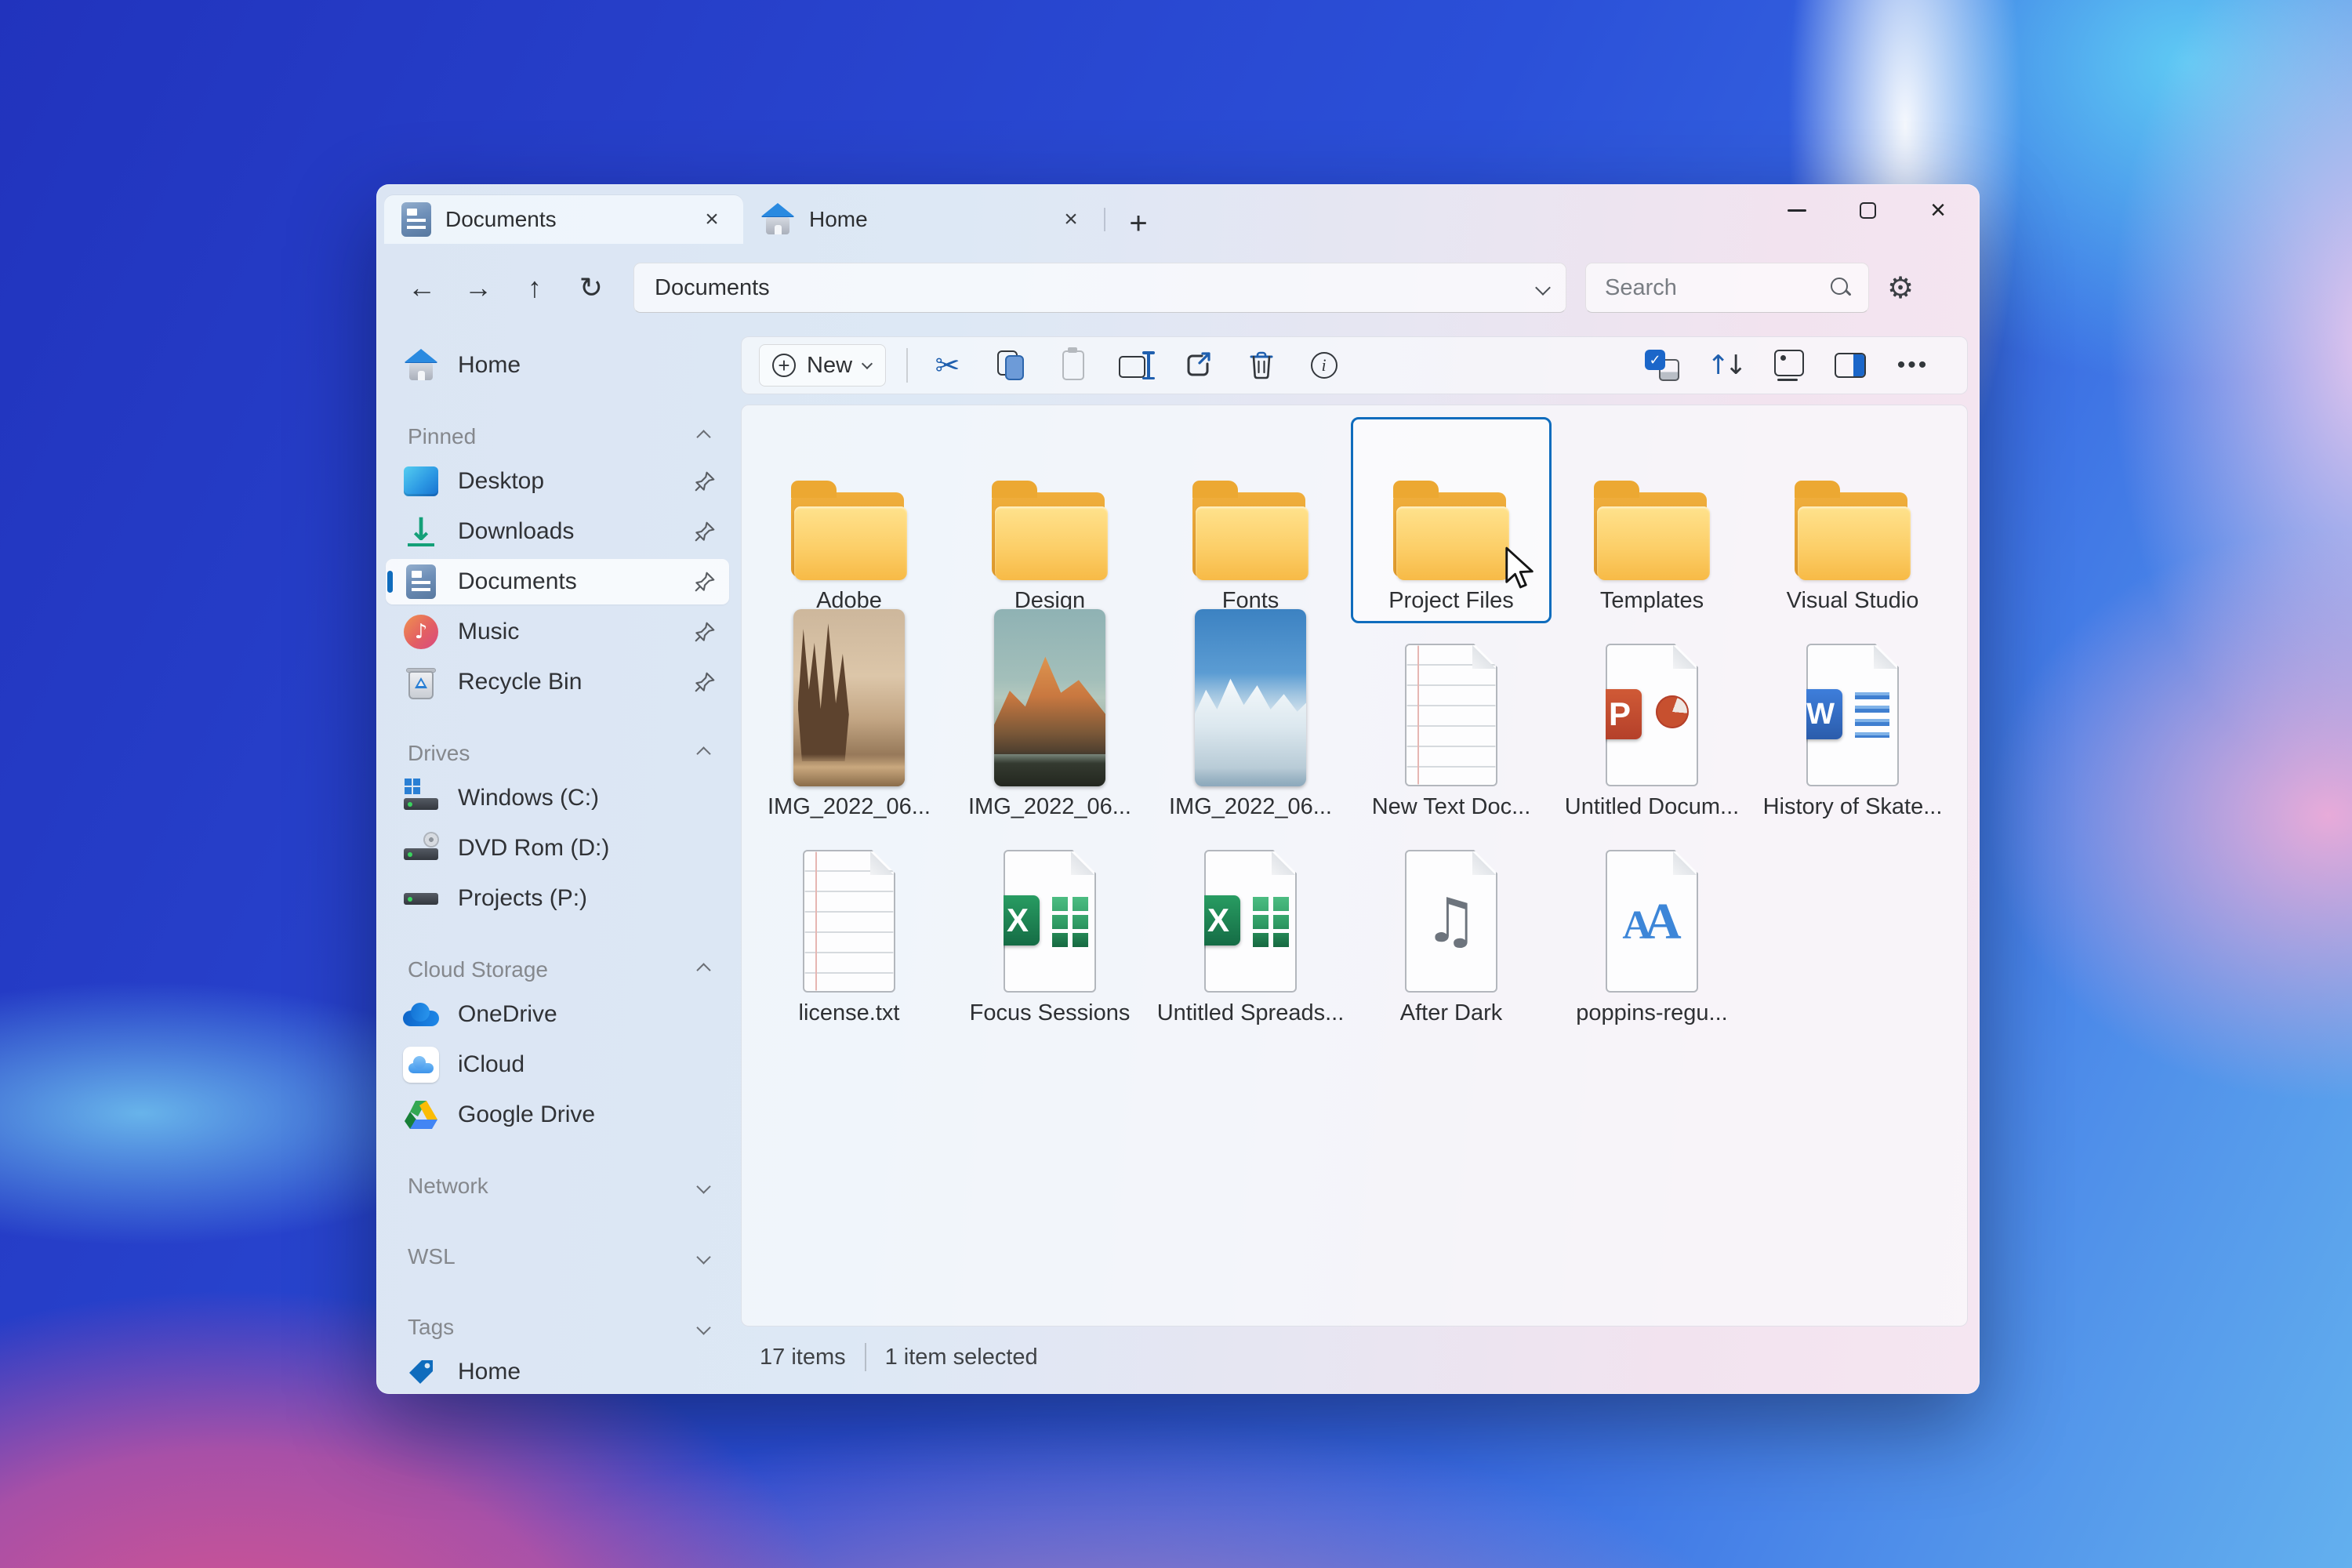 This screenshot has height=1568, width=2352. I want to click on sidebar-item-recycle-bin: Recycle Bin, so click(557, 682).